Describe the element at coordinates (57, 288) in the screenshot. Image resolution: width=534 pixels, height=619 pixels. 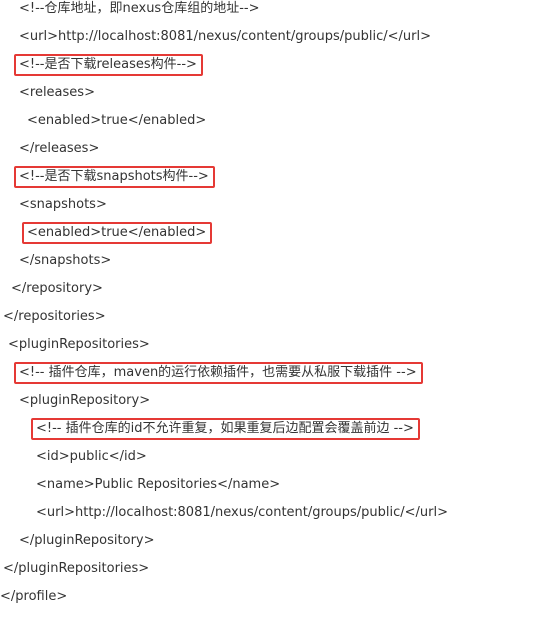
I see `code-line-11: </repository>` at that location.